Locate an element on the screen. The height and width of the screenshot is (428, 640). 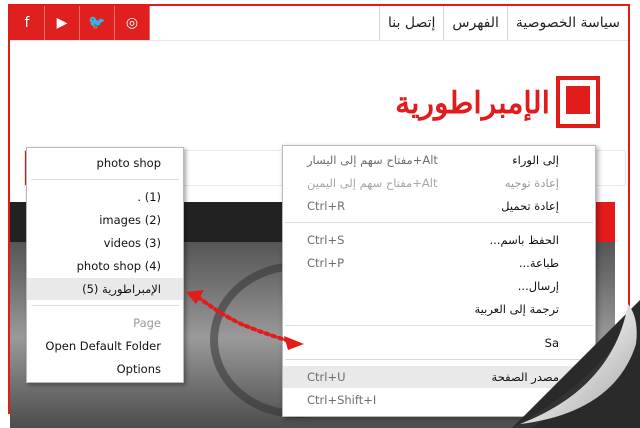
menu-item-forward: مفتاح سهم إلى اليمين+Alt إعادة توجيه is located at coordinates (439, 183).